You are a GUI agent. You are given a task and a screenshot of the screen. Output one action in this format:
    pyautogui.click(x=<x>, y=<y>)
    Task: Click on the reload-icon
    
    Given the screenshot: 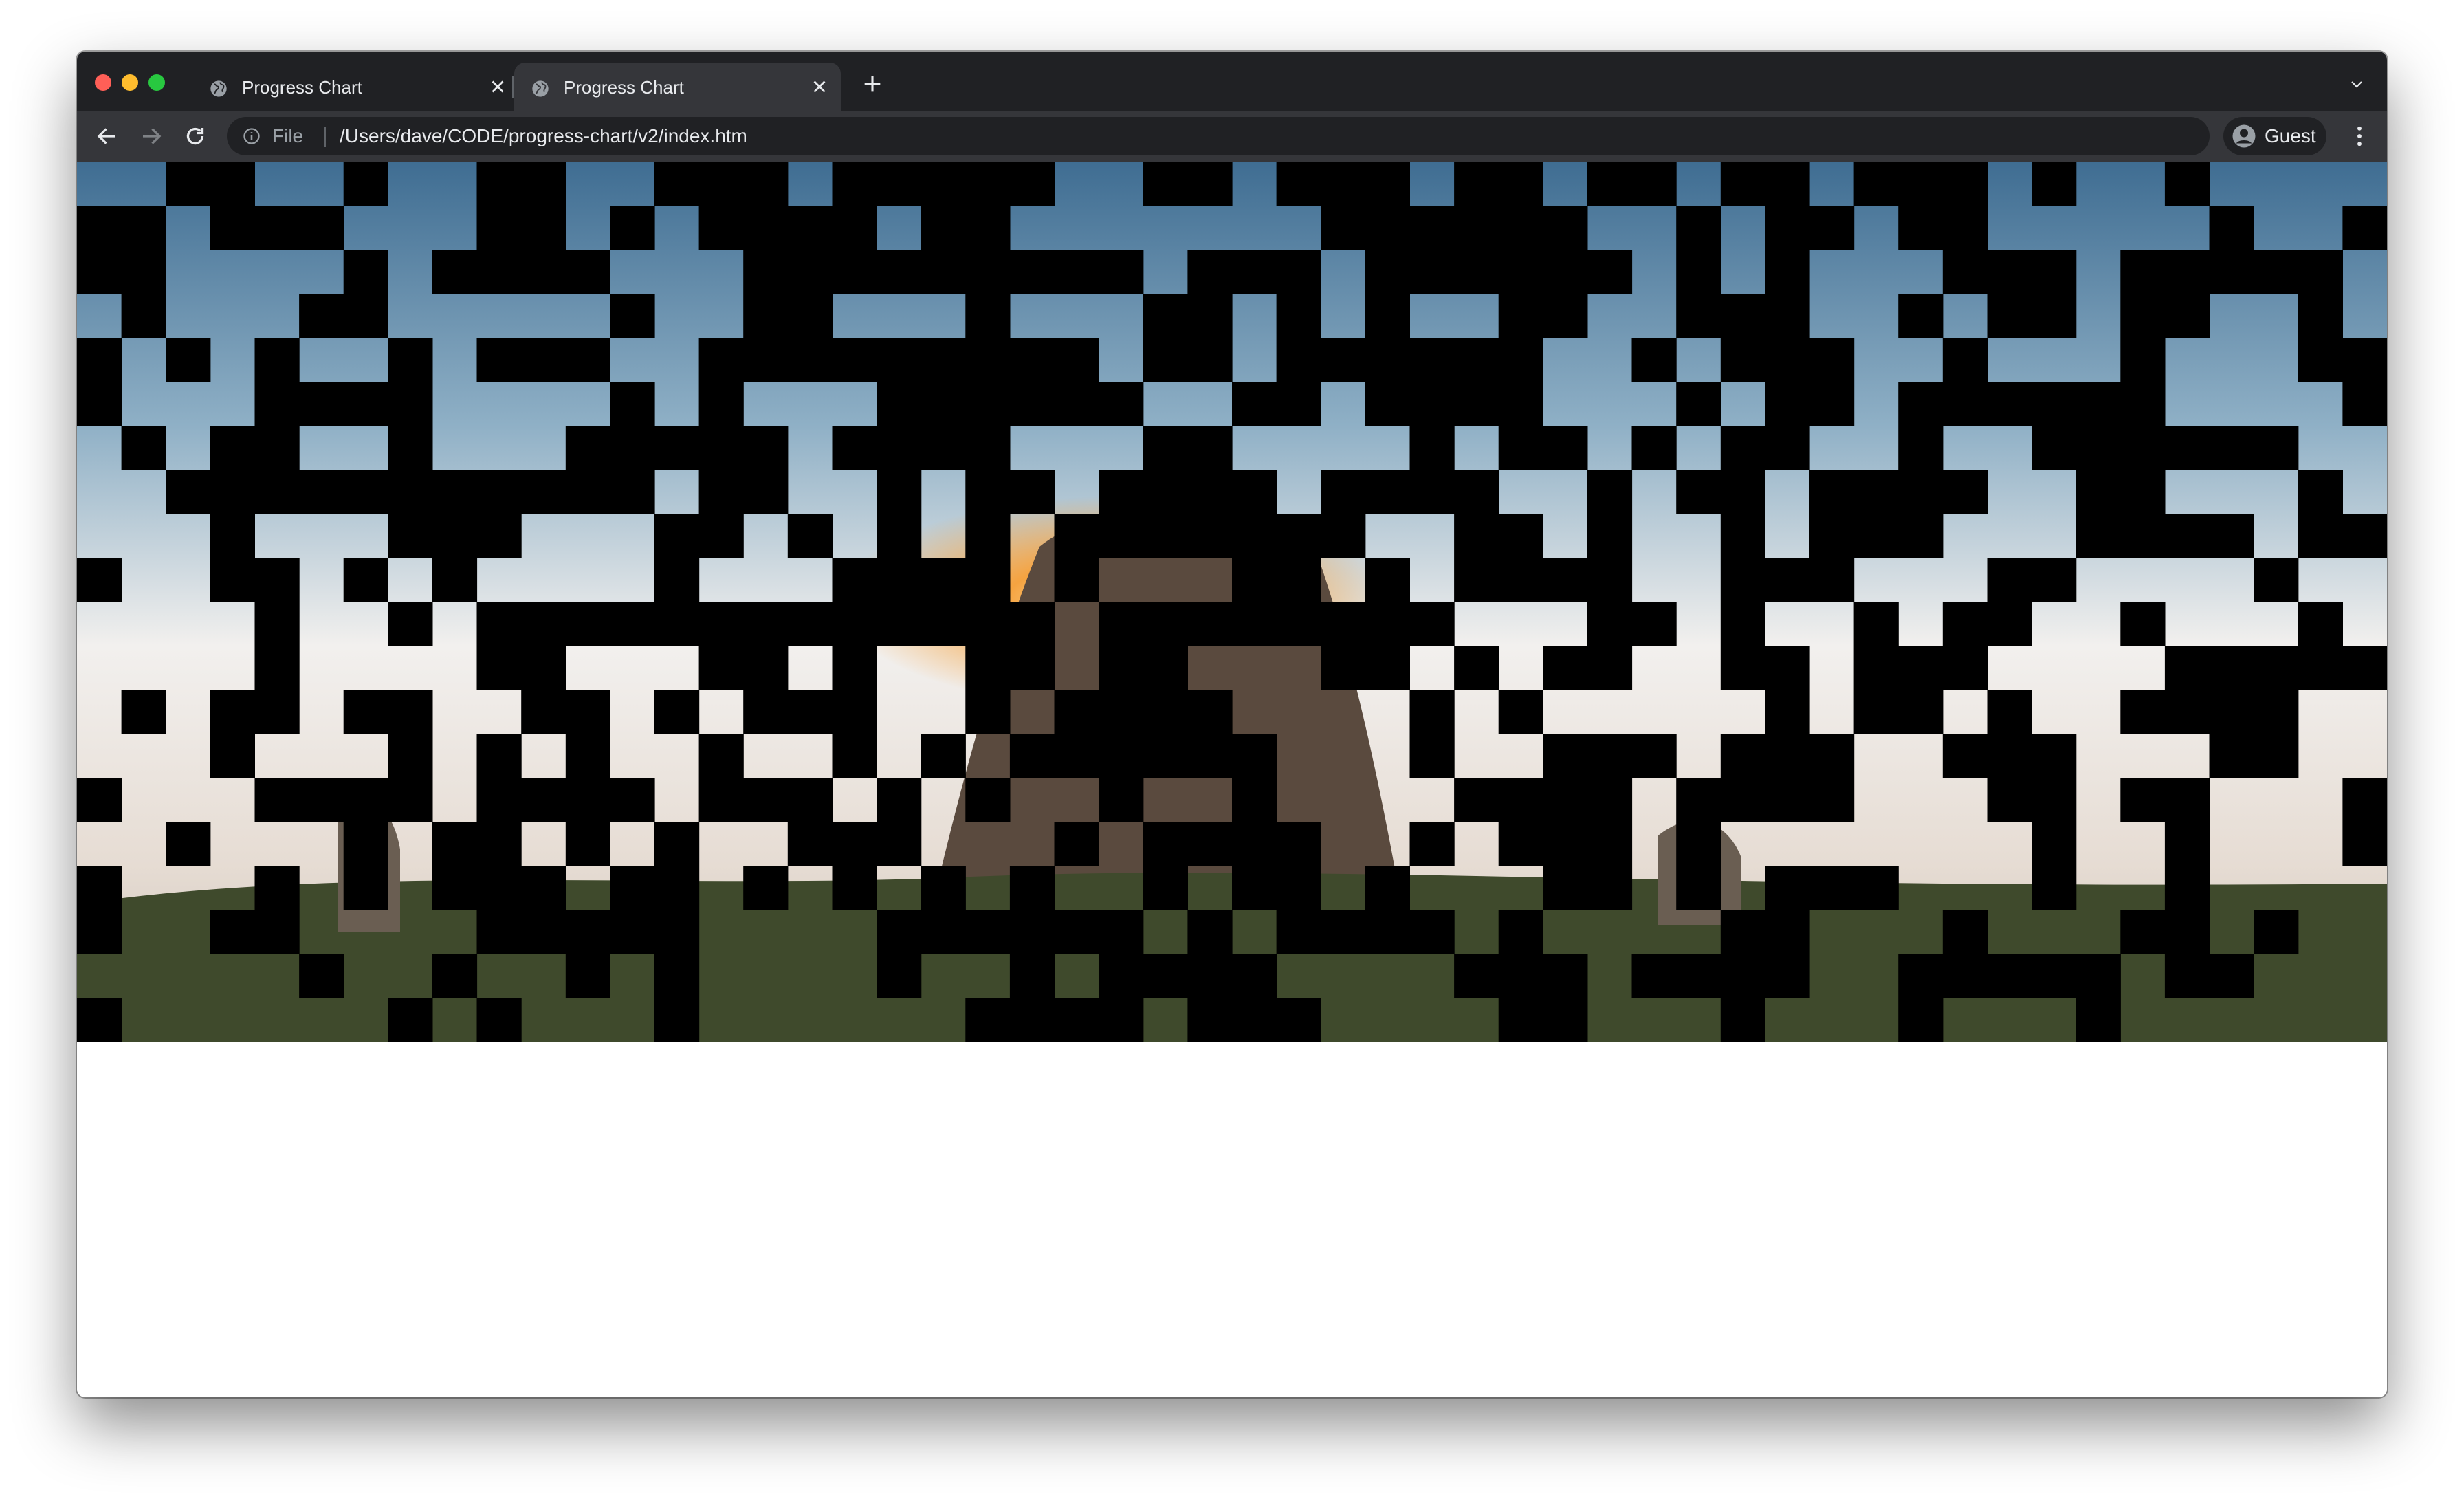 What is the action you would take?
    pyautogui.click(x=195, y=136)
    